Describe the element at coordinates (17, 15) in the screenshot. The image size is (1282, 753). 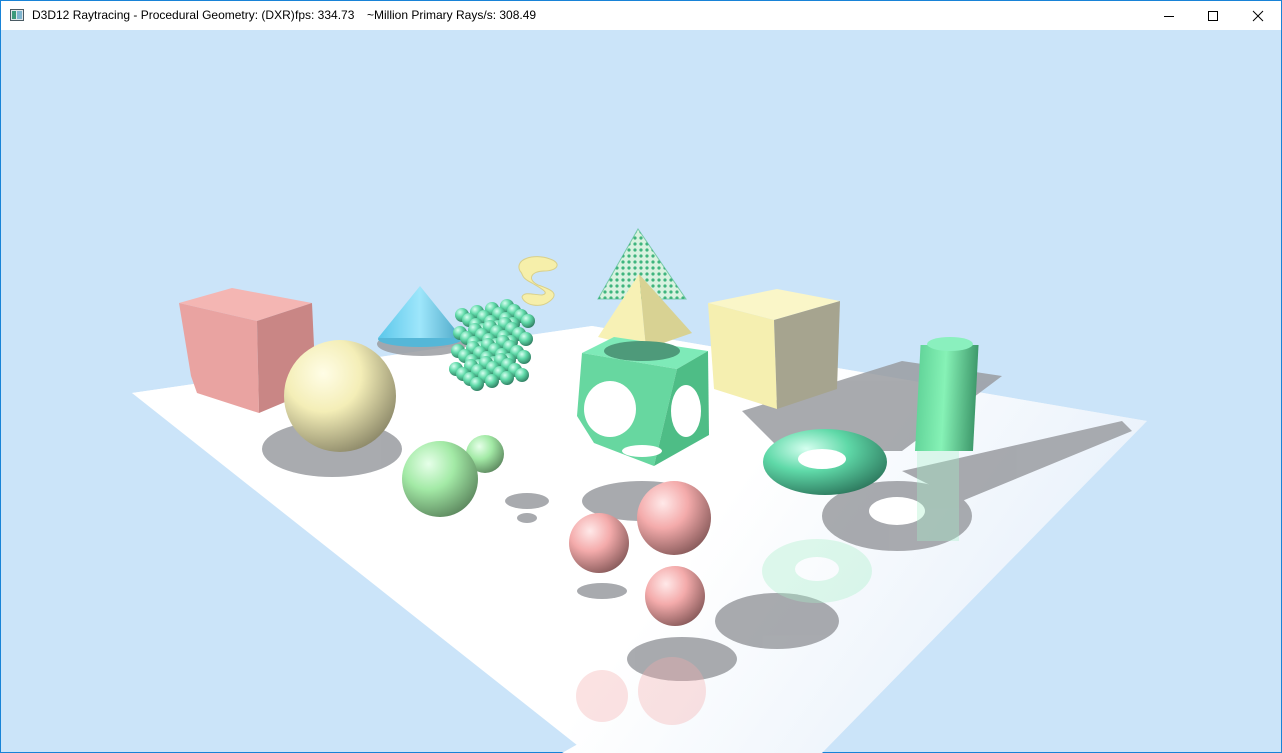
I see `app-icon` at that location.